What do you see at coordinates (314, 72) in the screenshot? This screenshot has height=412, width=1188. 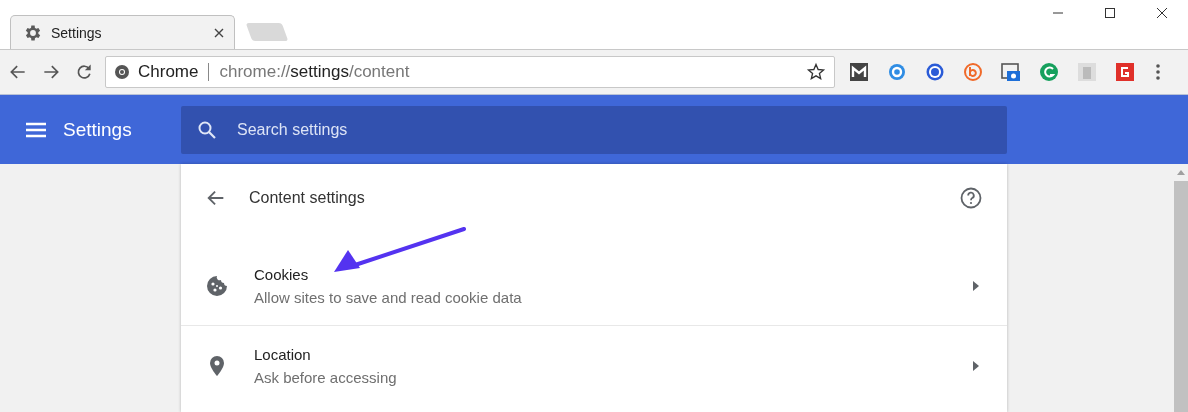 I see `url-text: chrome://settings/content` at bounding box center [314, 72].